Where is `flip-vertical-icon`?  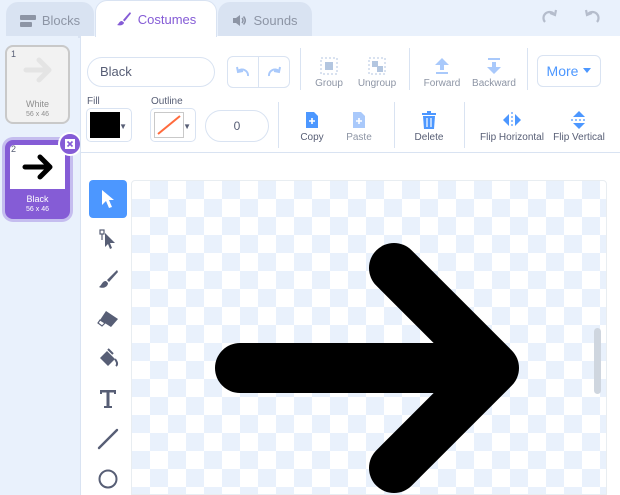
flip-vertical-icon is located at coordinates (579, 120).